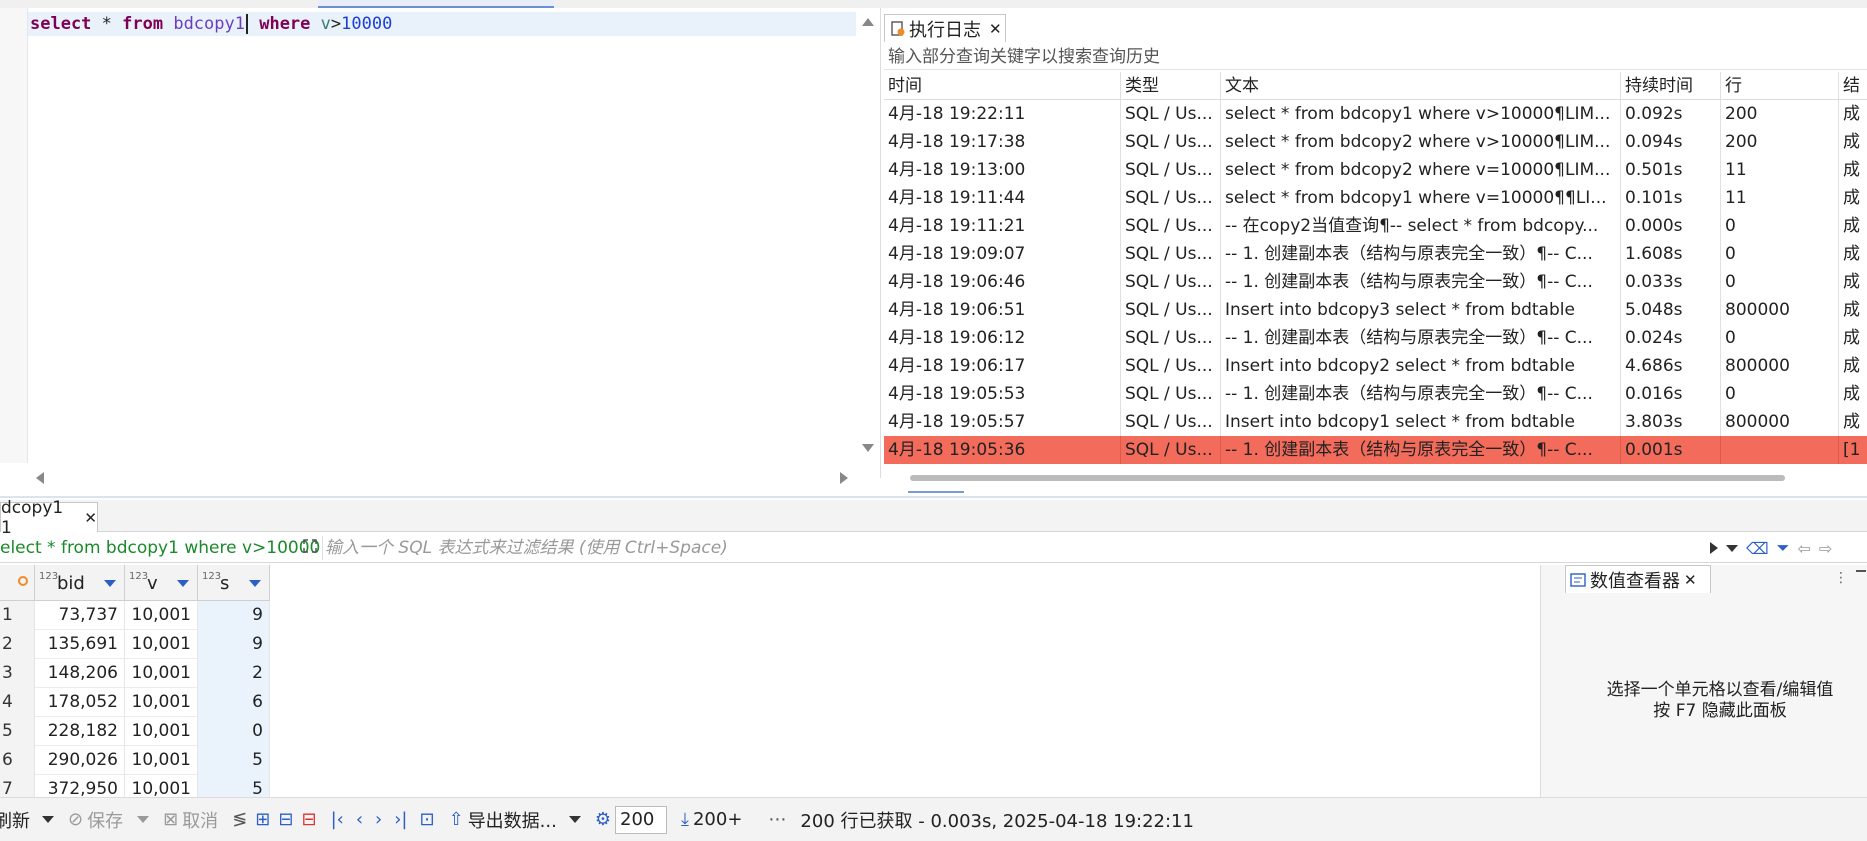 The height and width of the screenshot is (841, 1867). I want to click on fetch-size-input: 200, so click(641, 819).